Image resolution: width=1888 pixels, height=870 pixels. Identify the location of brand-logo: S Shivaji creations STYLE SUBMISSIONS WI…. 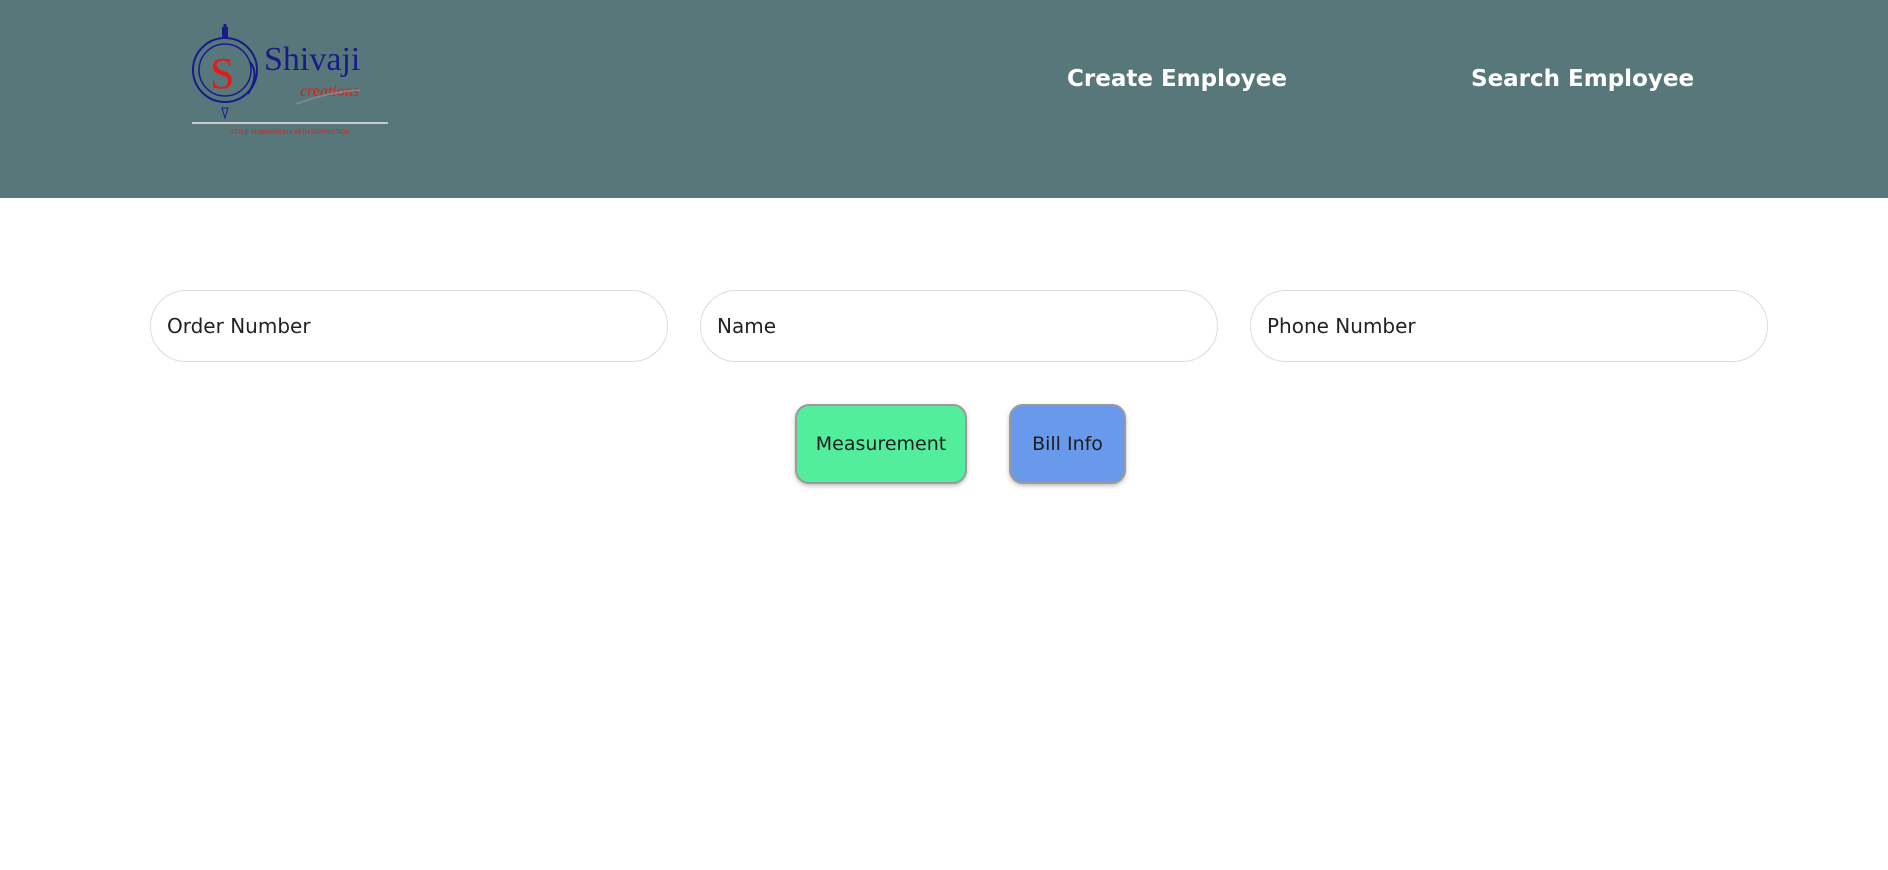
(290, 82).